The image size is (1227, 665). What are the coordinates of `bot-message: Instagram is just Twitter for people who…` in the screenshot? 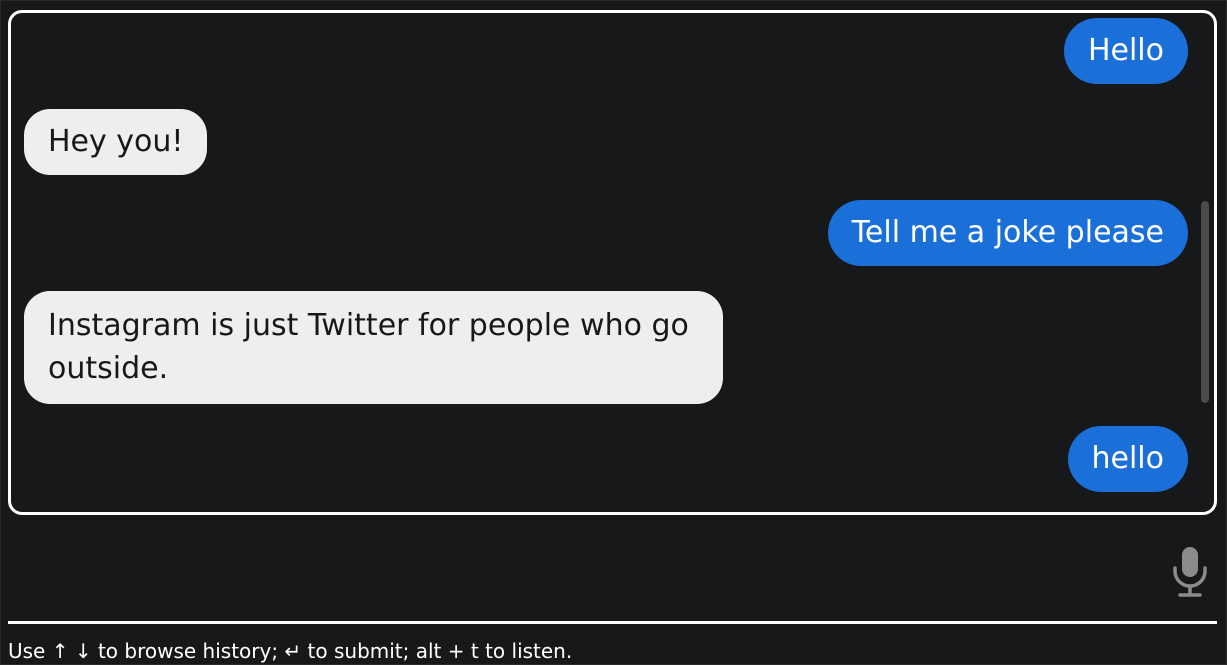 It's located at (373, 347).